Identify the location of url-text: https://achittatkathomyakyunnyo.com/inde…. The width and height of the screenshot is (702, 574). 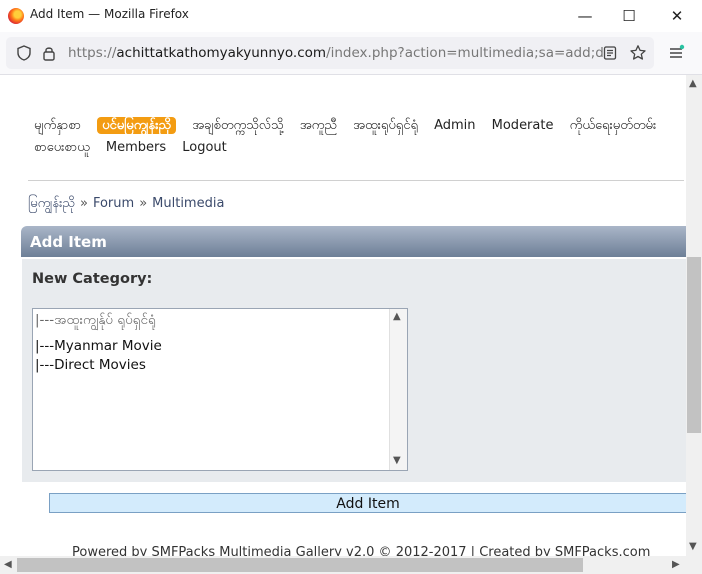
(336, 53).